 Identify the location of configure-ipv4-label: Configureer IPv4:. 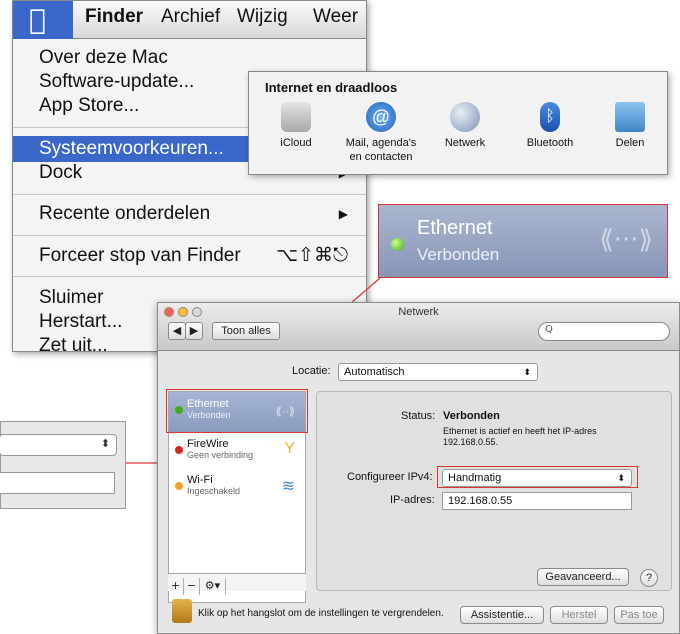
(390, 477).